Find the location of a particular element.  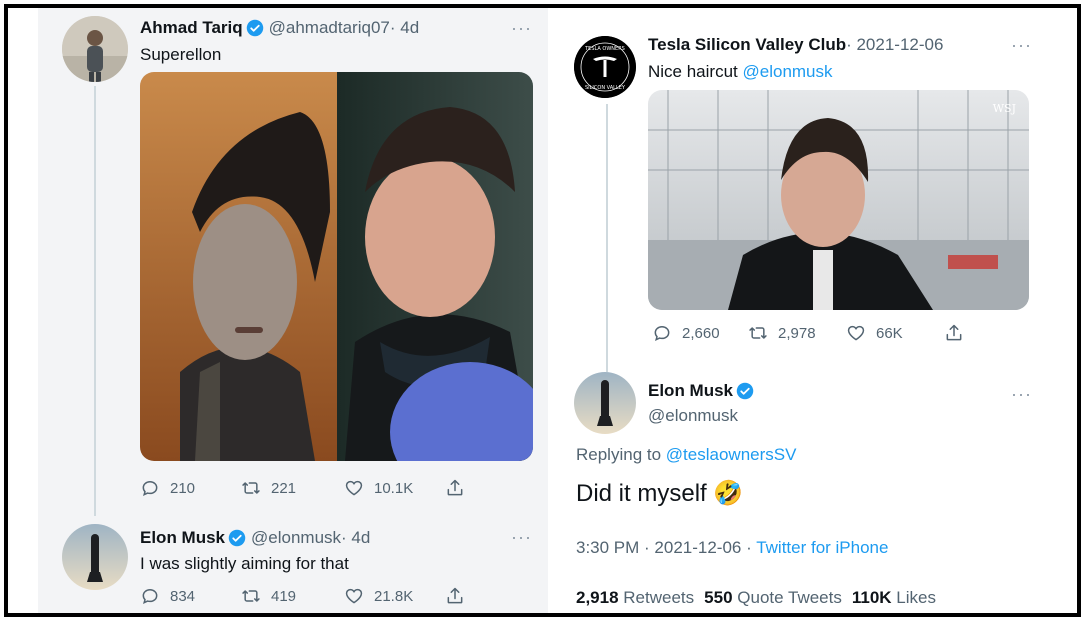

replying-label: Replying to is located at coordinates (619, 454).